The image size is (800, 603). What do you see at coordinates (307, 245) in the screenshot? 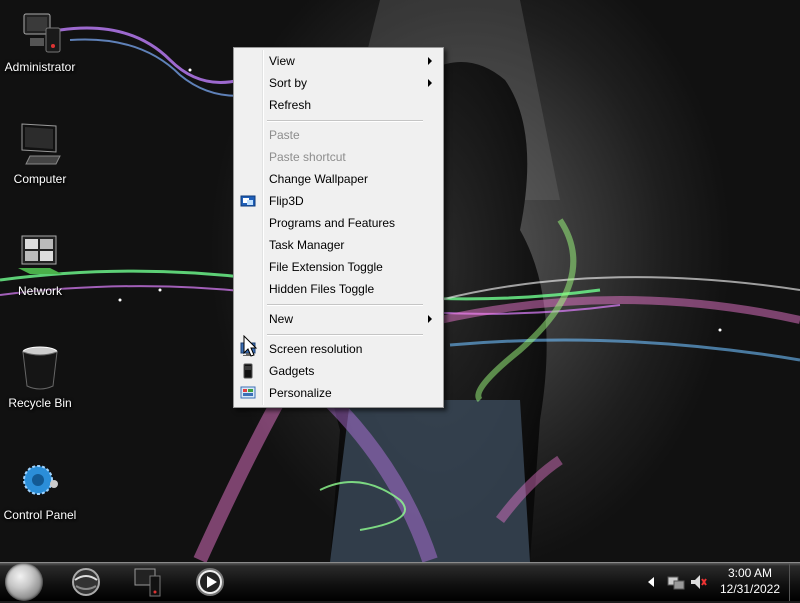
I see `menu-item-label: Task Manager` at bounding box center [307, 245].